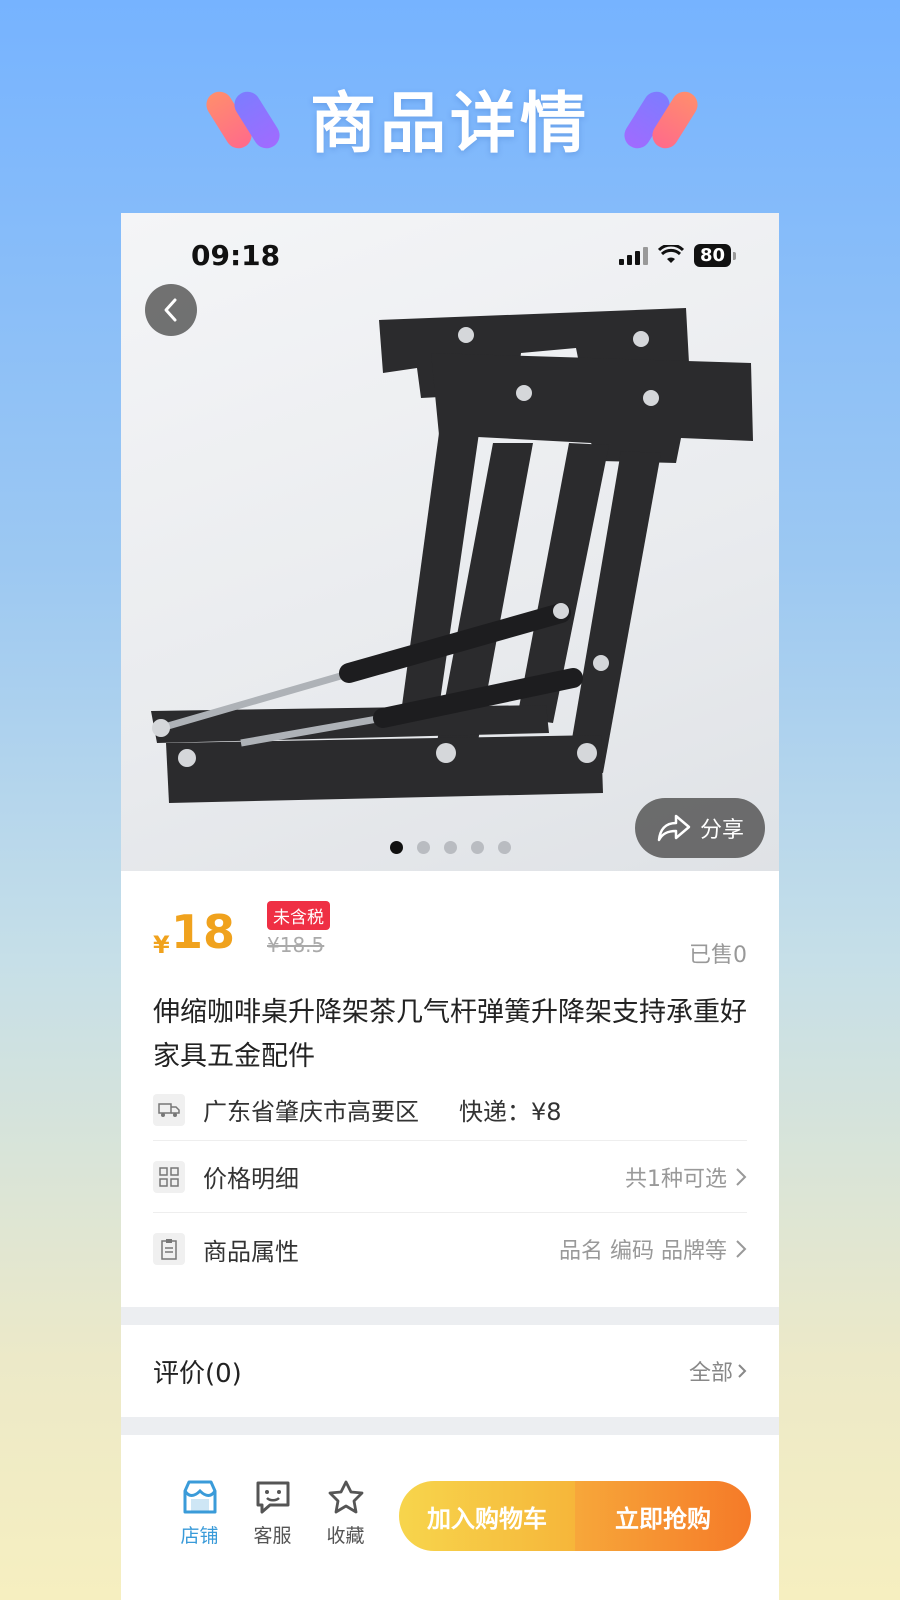 This screenshot has width=900, height=1600. I want to click on attributes-row: 商品属性 品名 编码 品牌等, so click(450, 1249).